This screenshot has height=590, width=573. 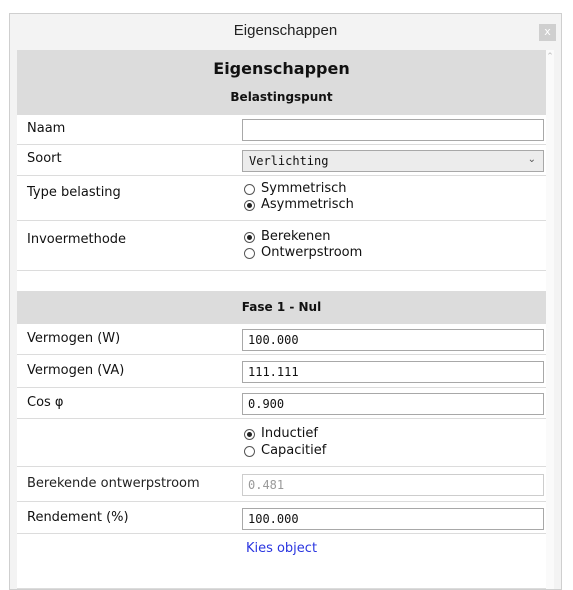 What do you see at coordinates (304, 188) in the screenshot?
I see `radio-symmetrisch-label: Symmetrisch` at bounding box center [304, 188].